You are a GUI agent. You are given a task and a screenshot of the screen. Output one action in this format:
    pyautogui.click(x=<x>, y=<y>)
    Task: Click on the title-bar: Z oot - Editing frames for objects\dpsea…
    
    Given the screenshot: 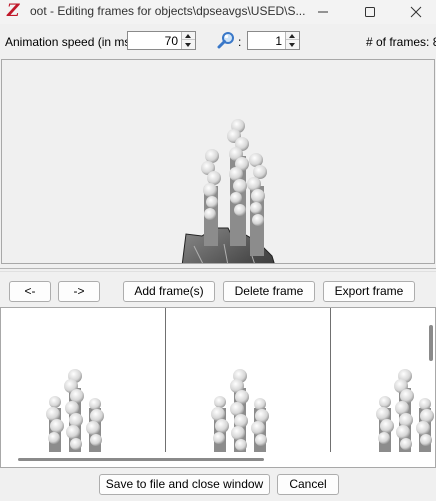 What is the action you would take?
    pyautogui.click(x=218, y=12)
    